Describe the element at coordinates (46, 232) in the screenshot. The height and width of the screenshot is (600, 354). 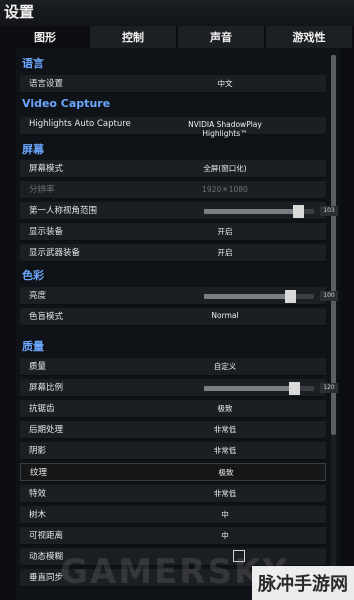
I see `show-equipment-label: 显示装备` at that location.